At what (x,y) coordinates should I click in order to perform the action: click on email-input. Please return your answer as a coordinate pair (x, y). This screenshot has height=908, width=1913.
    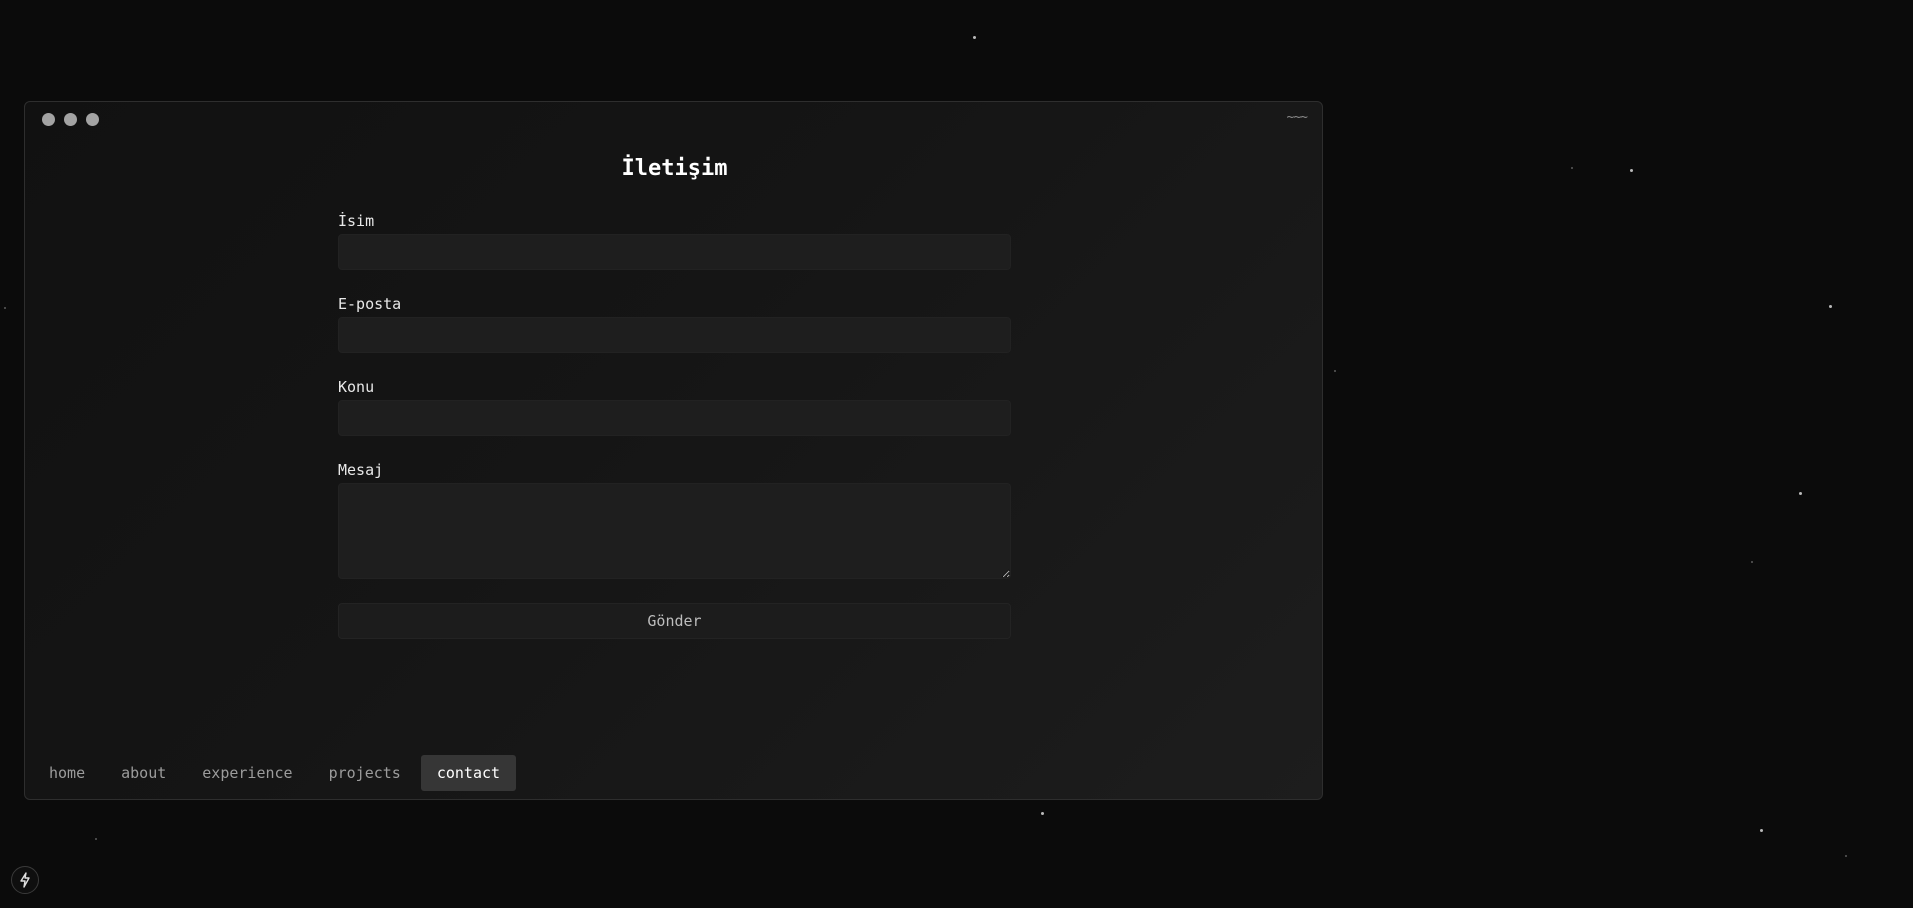
    Looking at the image, I should click on (674, 335).